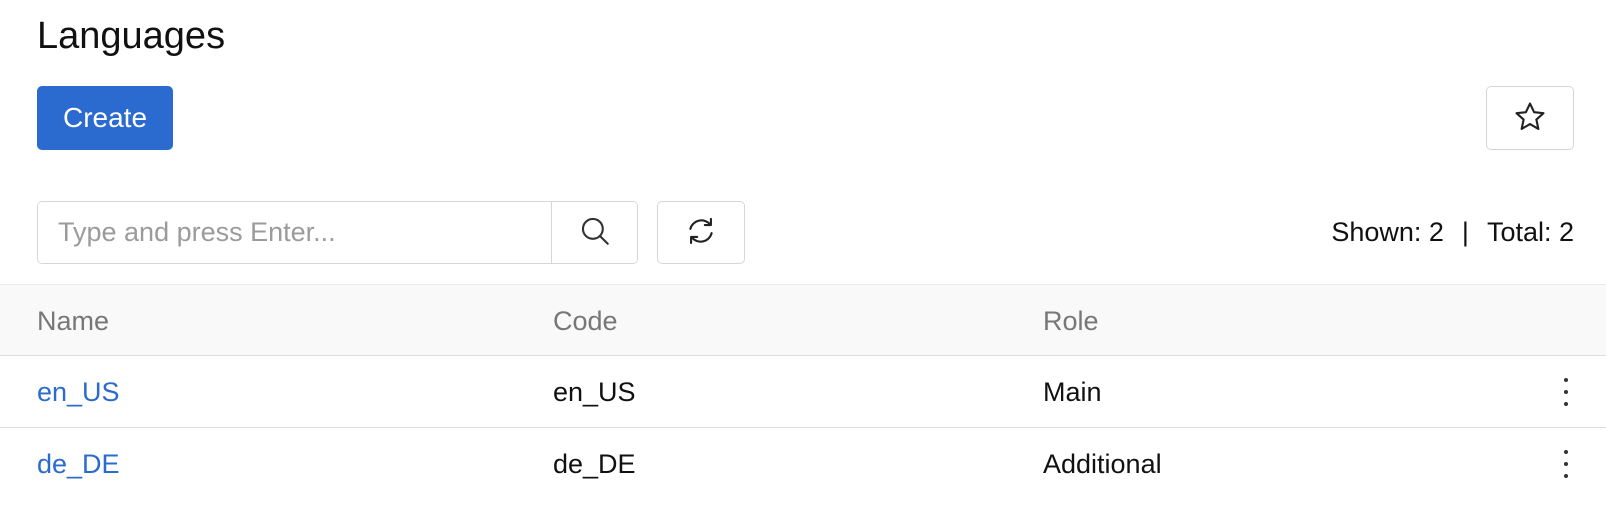 The image size is (1606, 530). What do you see at coordinates (803, 320) in the screenshot?
I see `table-header: Name Code Role` at bounding box center [803, 320].